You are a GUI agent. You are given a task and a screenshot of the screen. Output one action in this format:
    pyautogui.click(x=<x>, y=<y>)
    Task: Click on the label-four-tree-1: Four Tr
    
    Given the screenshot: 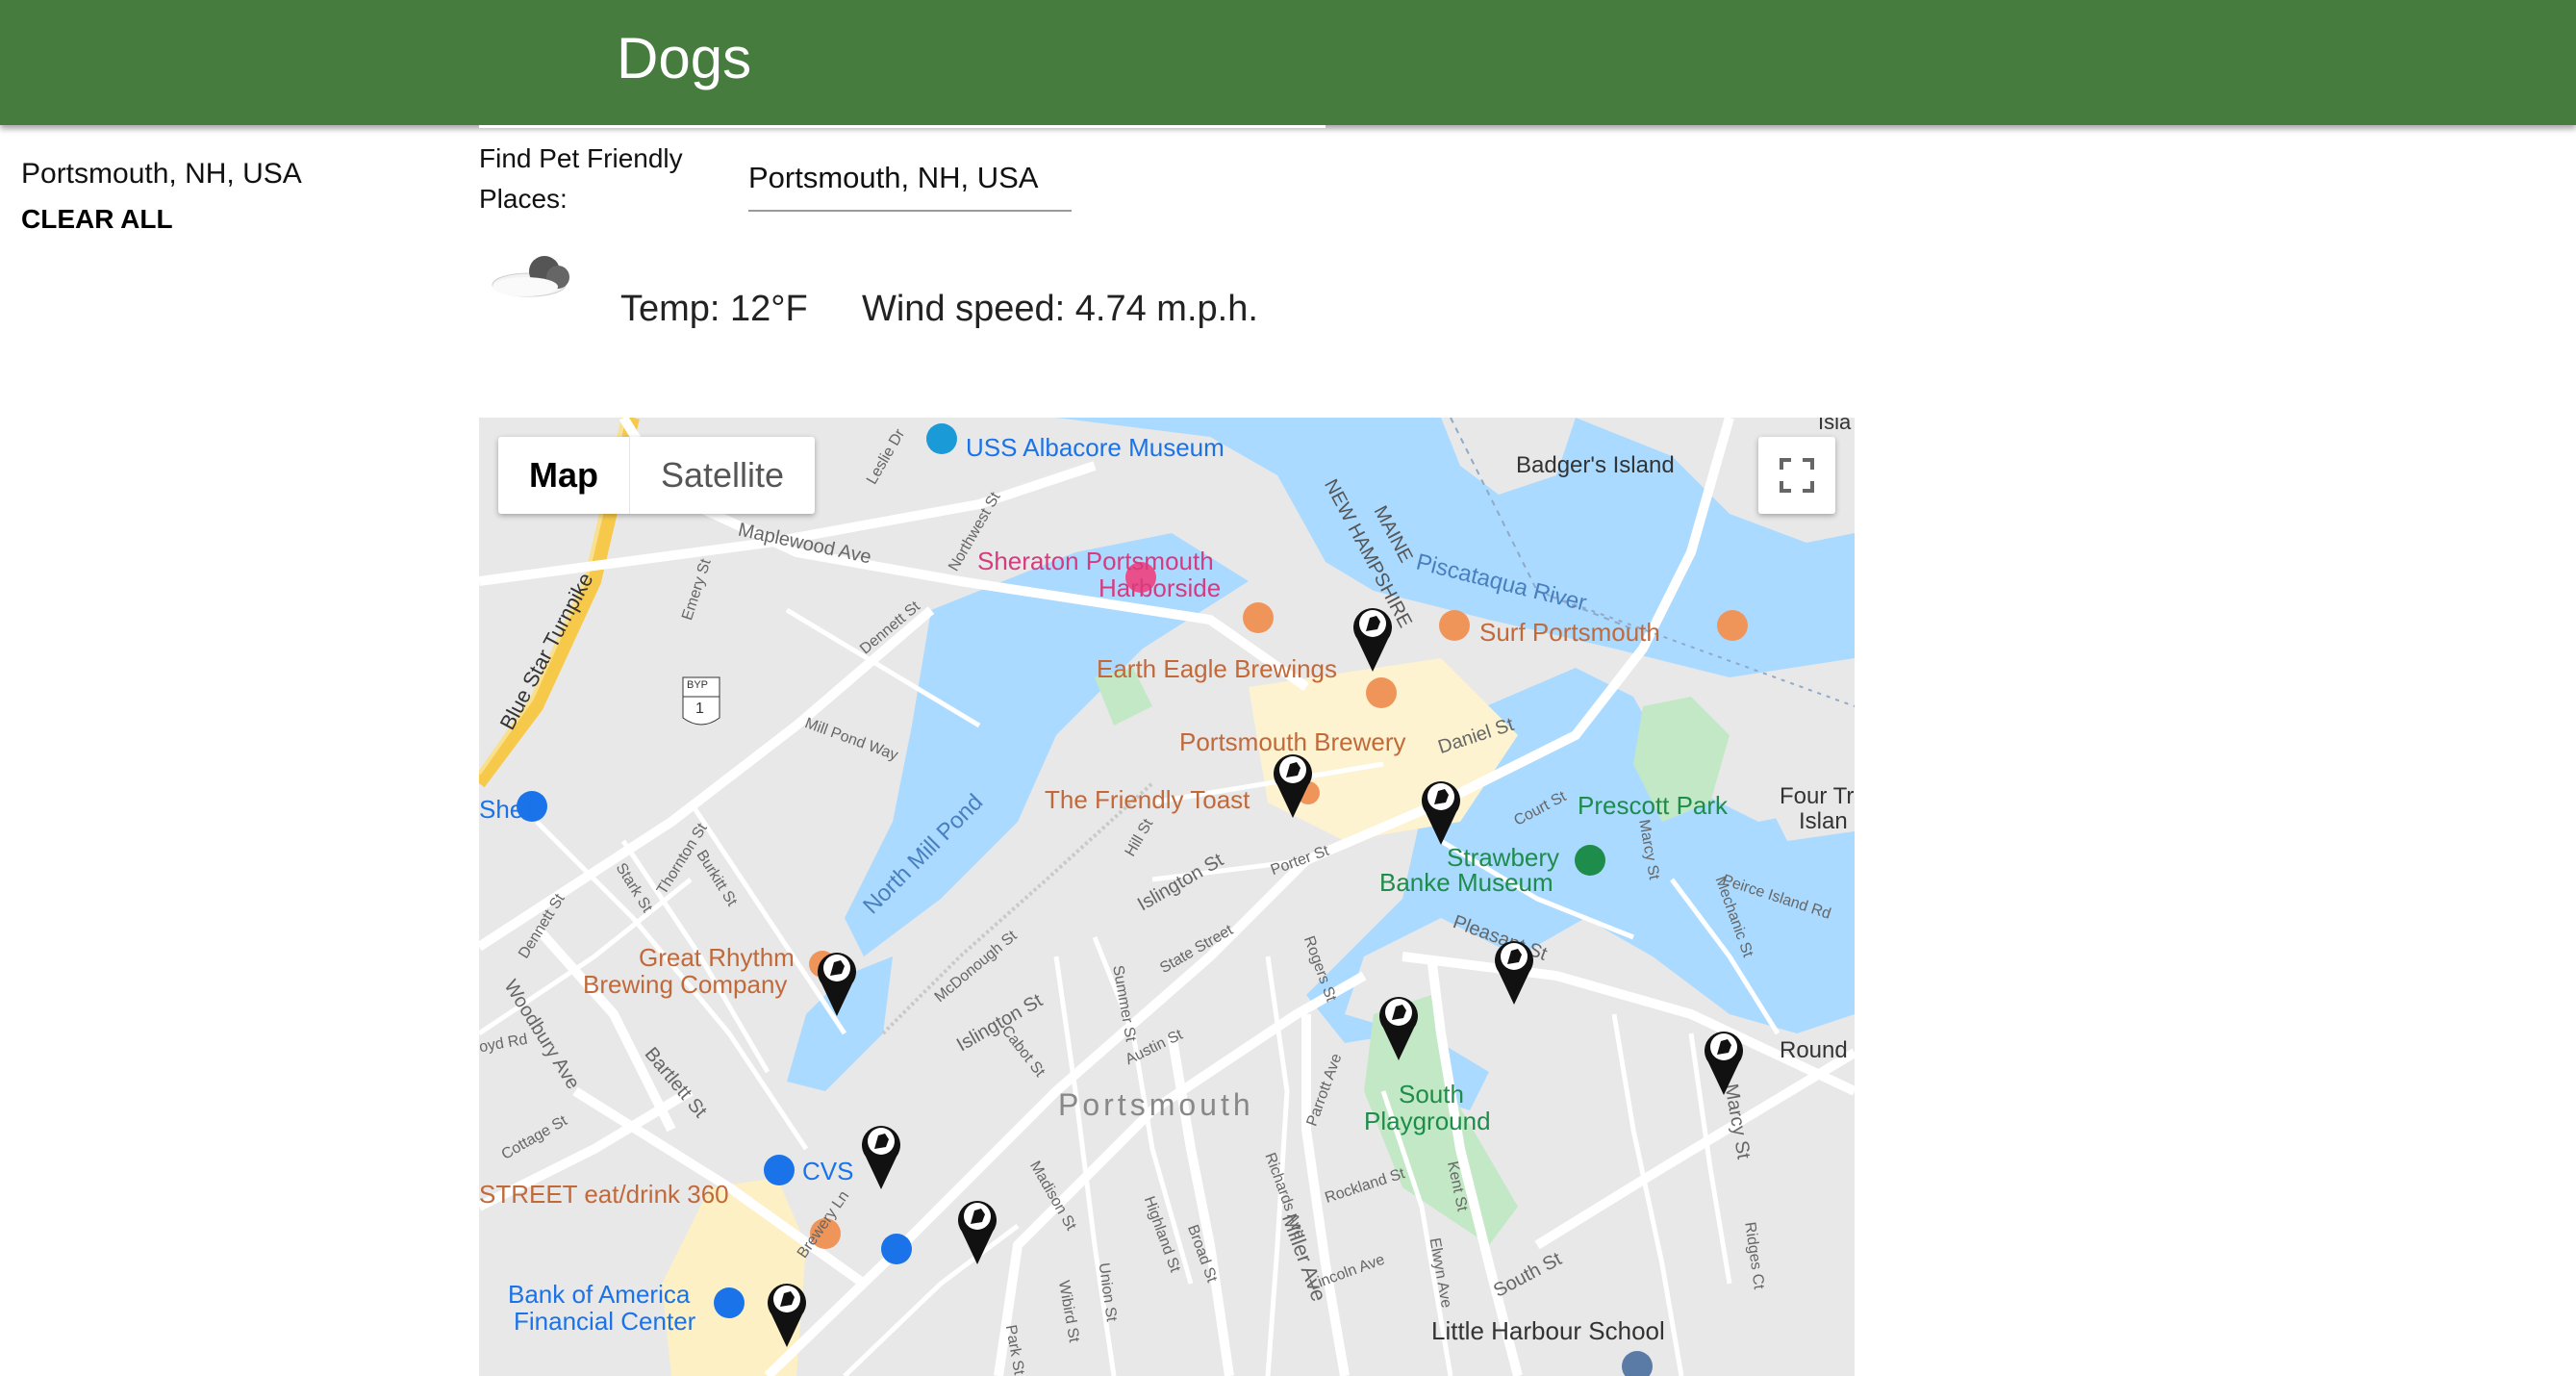 What is the action you would take?
    pyautogui.click(x=1818, y=796)
    